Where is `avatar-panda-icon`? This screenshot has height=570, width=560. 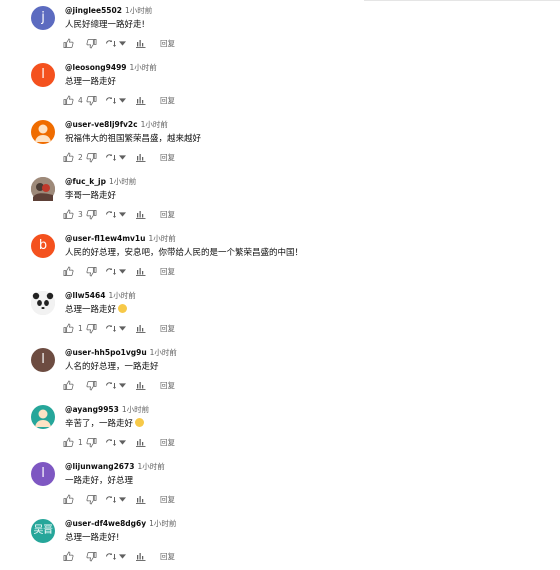 avatar-panda-icon is located at coordinates (43, 303).